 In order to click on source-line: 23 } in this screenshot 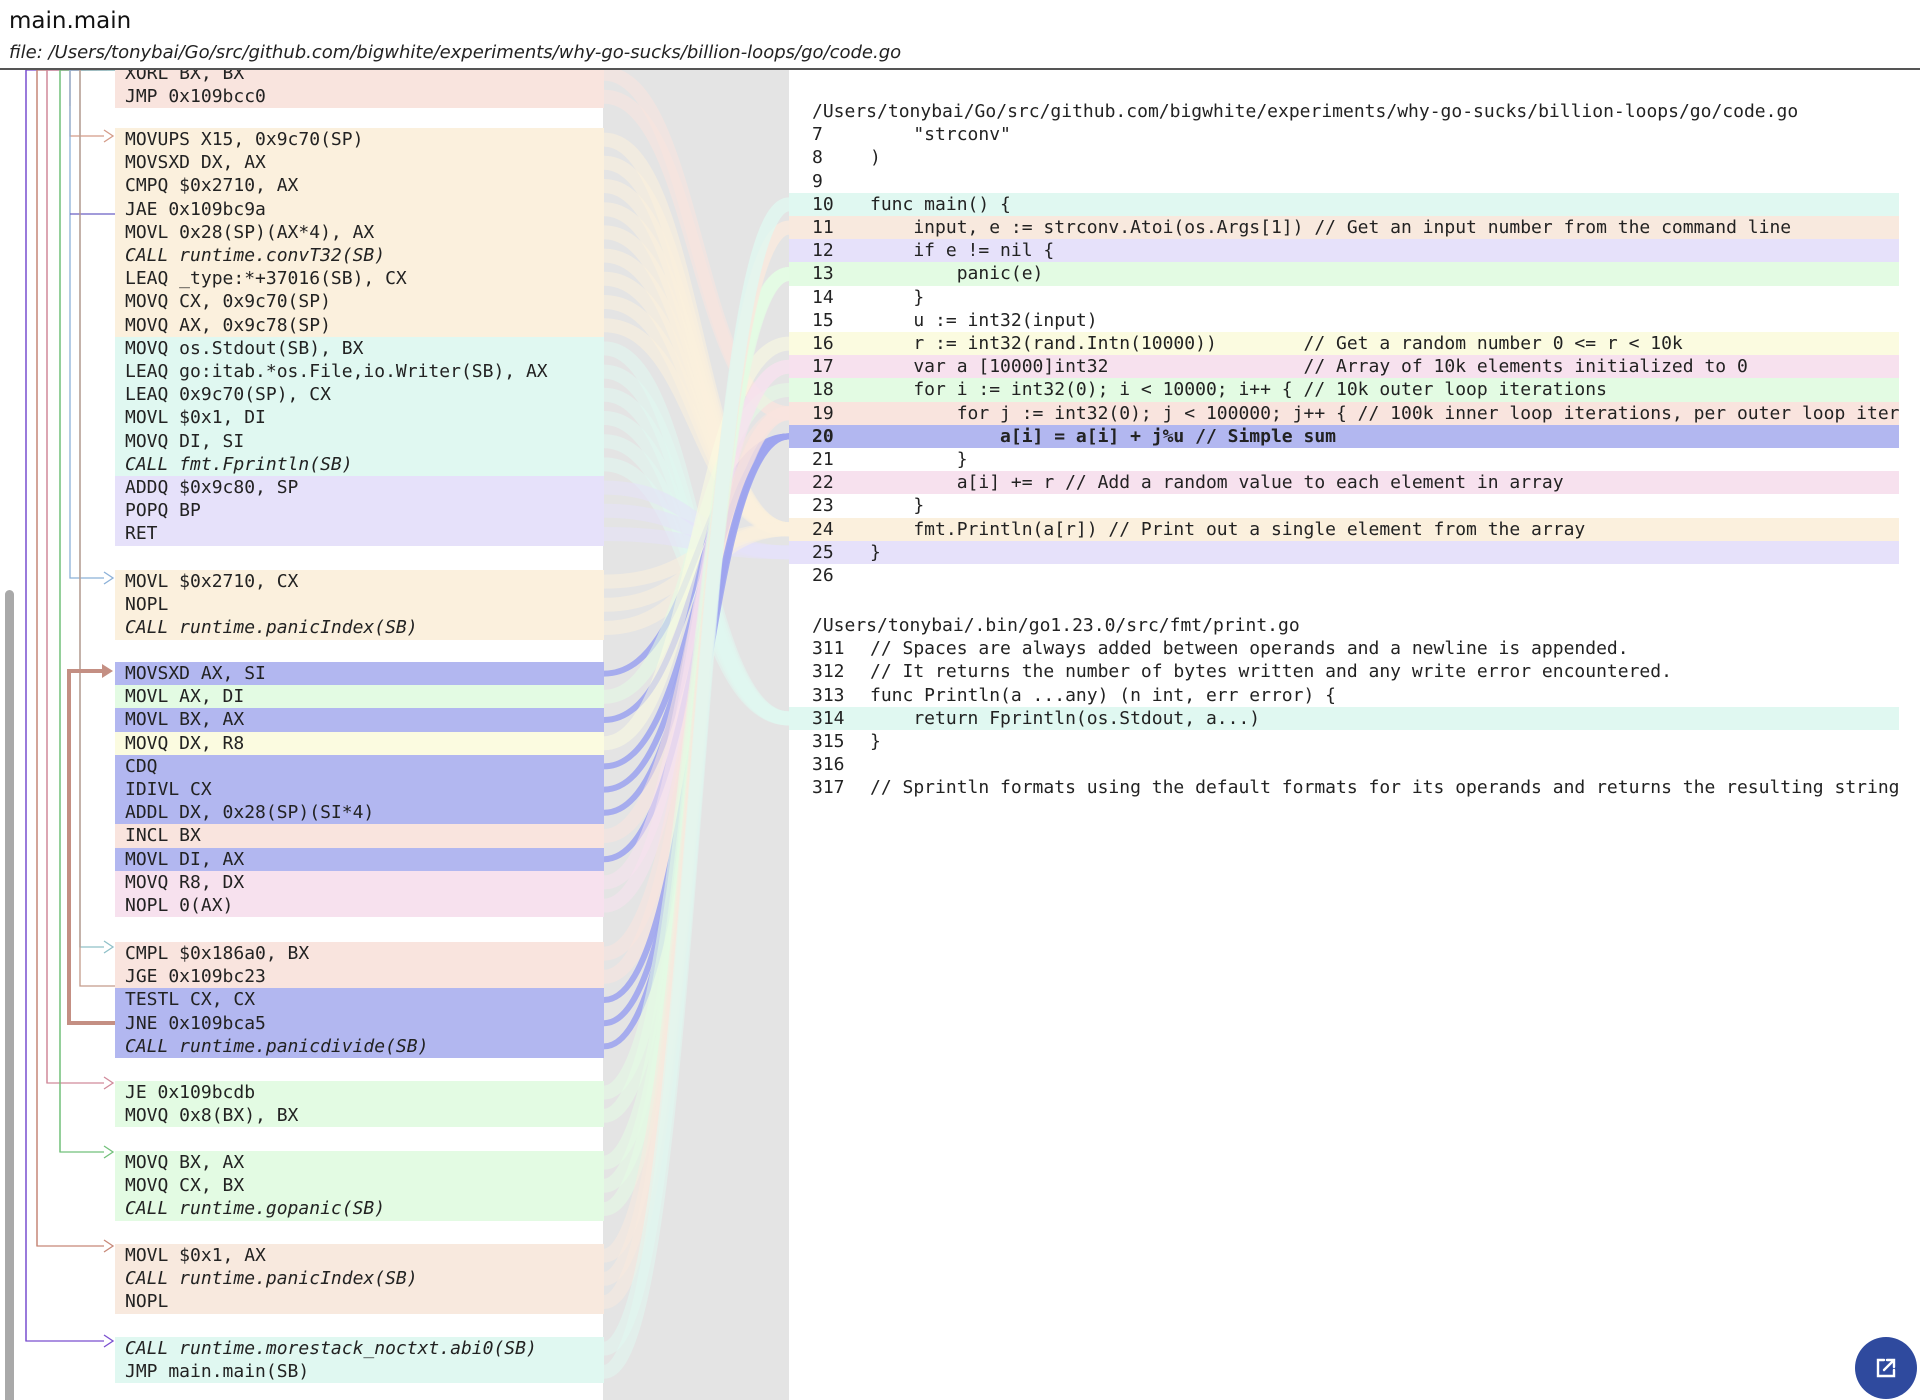, I will do `click(1344, 505)`.